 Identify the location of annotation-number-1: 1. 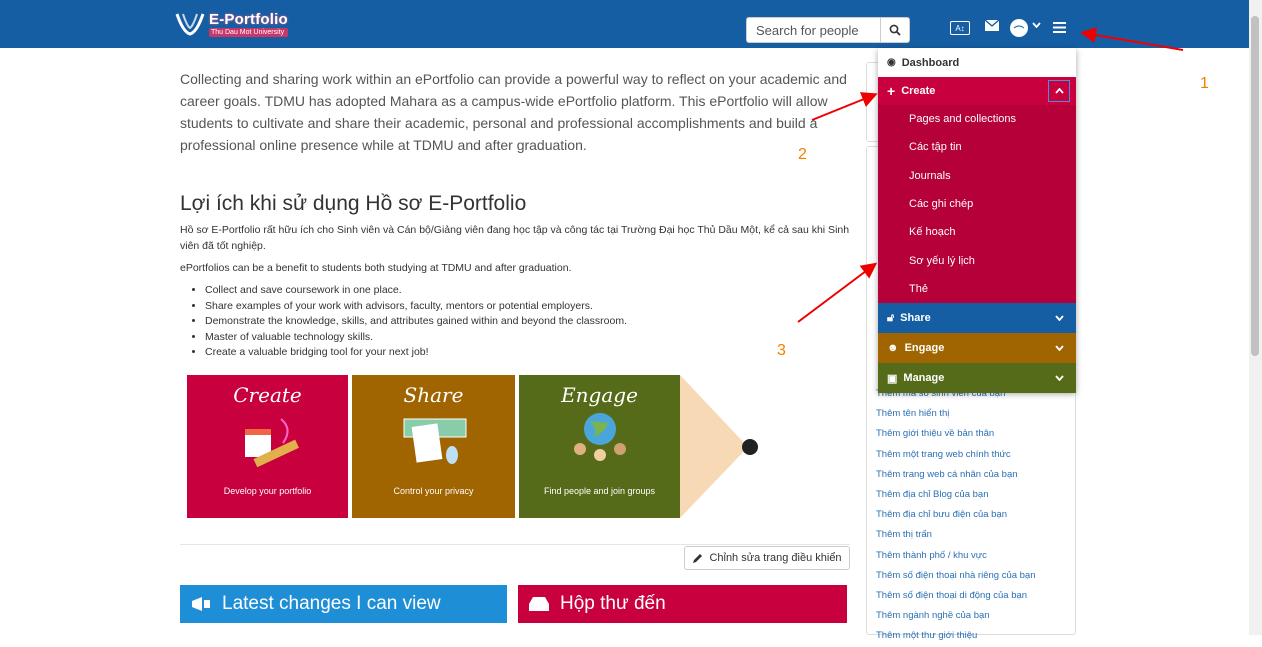
(1204, 83).